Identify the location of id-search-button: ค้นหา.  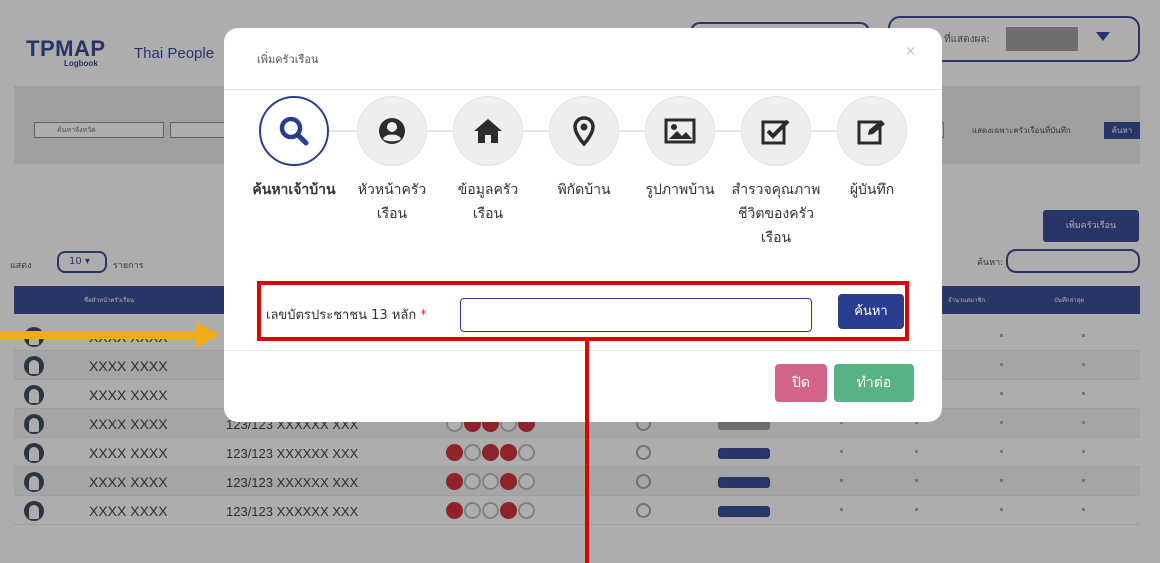
(871, 311).